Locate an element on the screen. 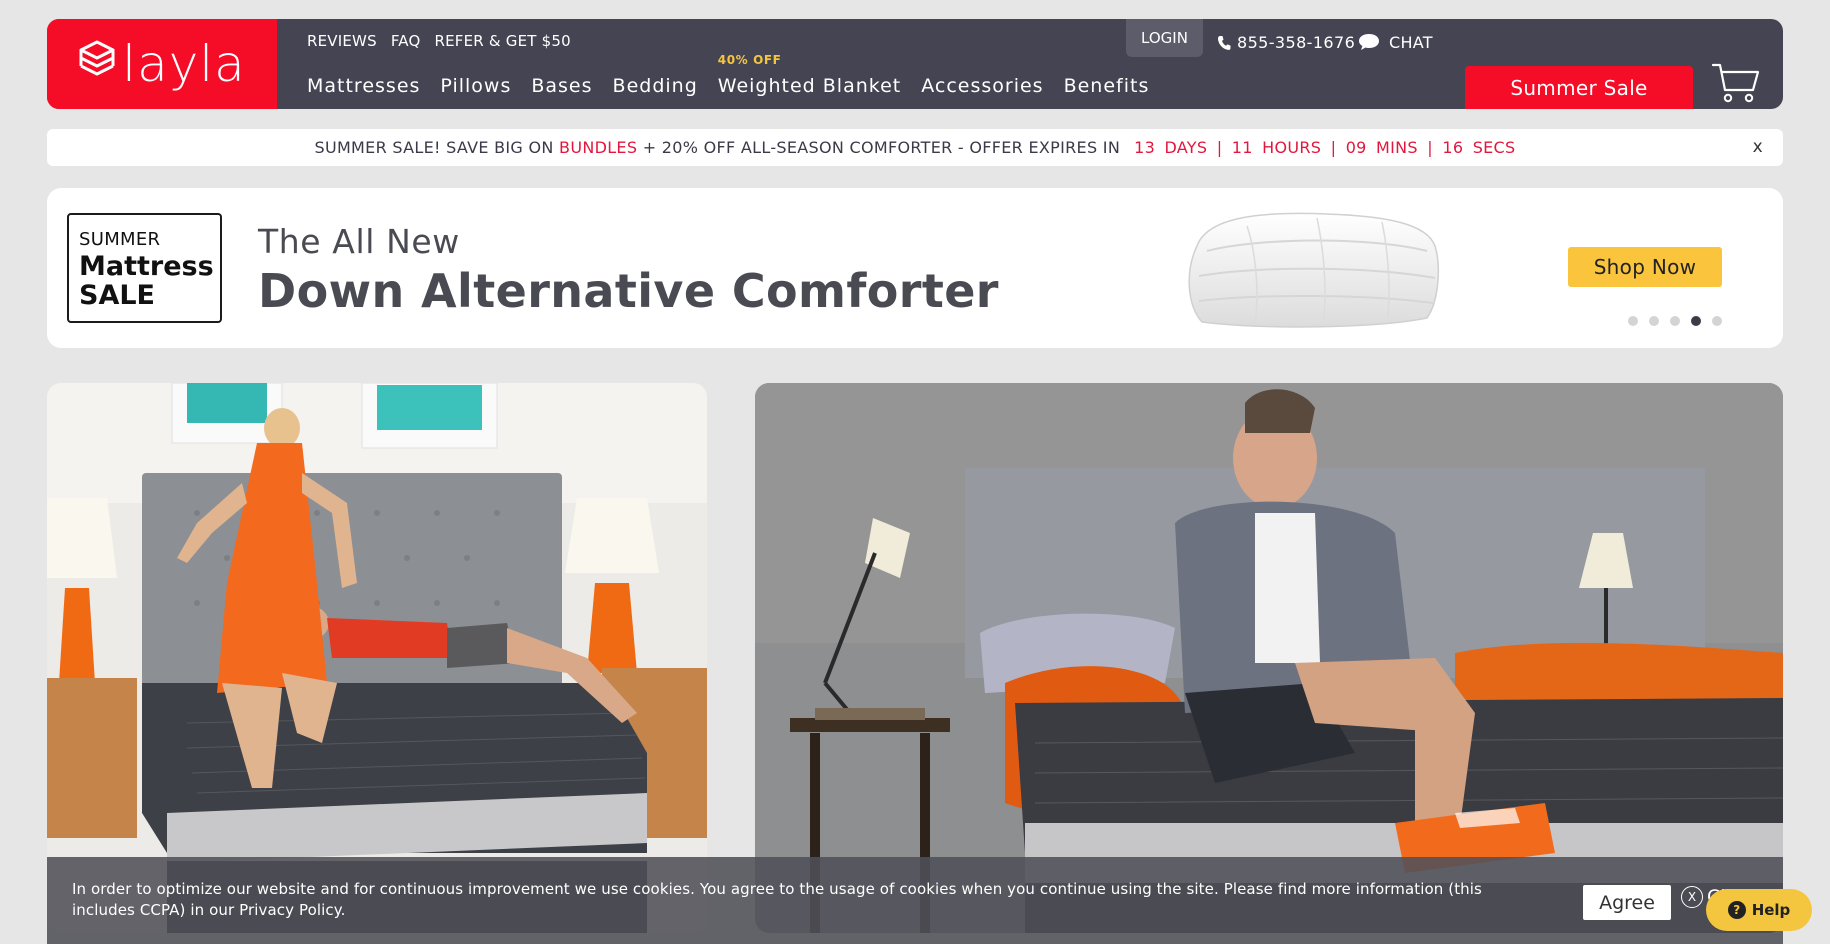 Image resolution: width=1830 pixels, height=944 pixels. close-icon: X is located at coordinates (1692, 897).